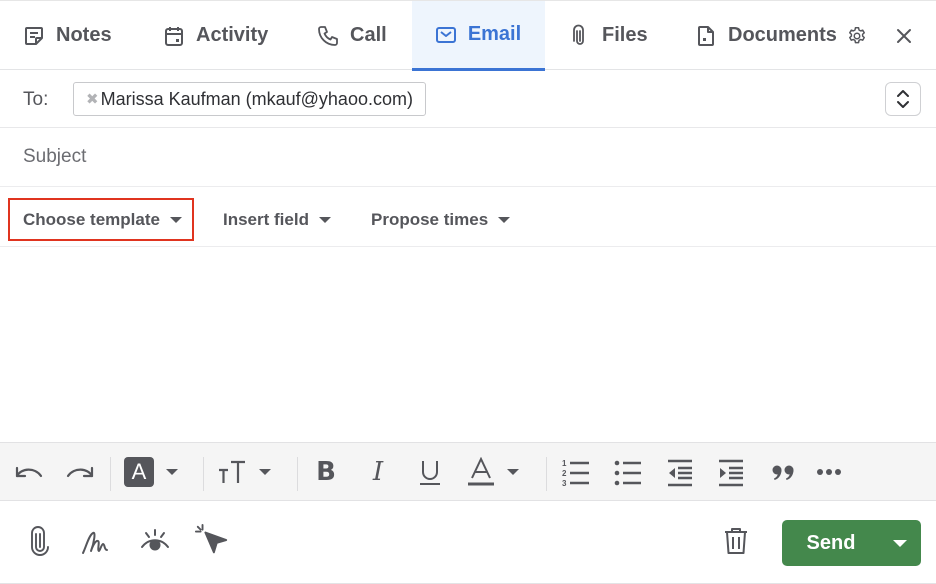  I want to click on more-icon, so click(829, 472).